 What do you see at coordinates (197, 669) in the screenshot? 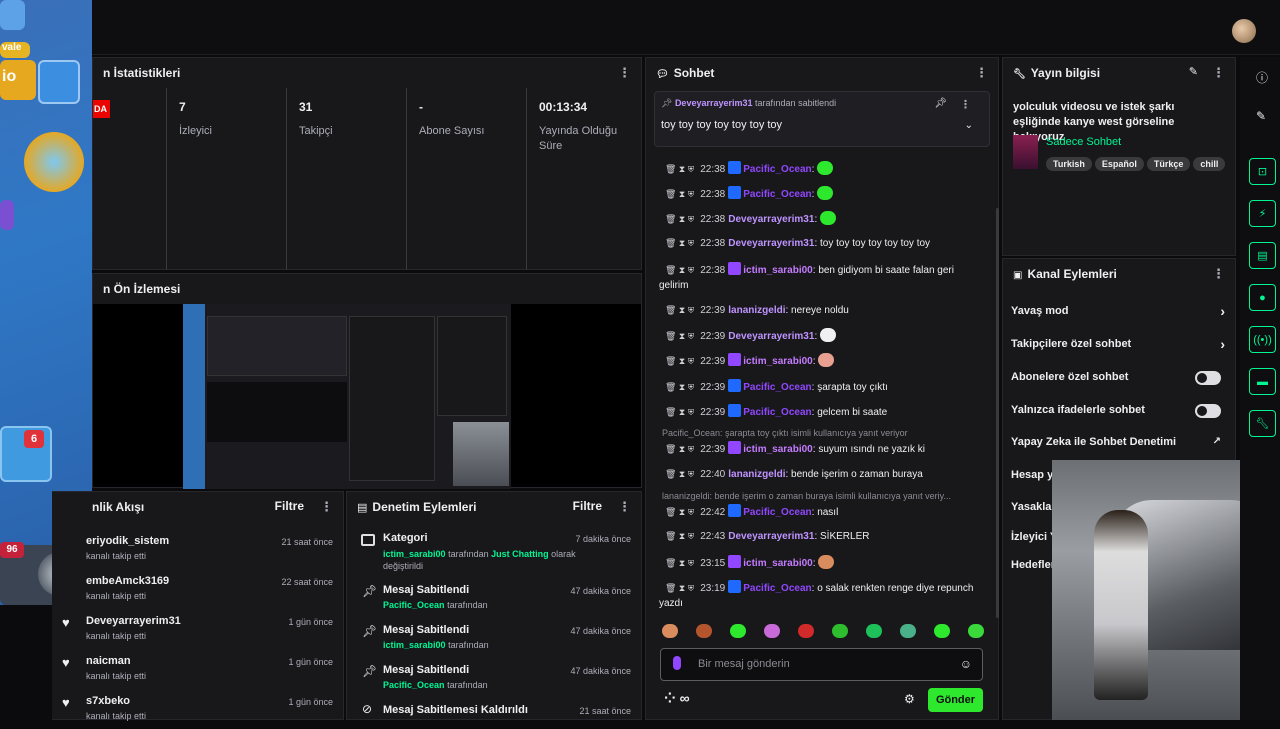
I see `activity-item: ♥ naicman kanalı takip etti 1 gün önce` at bounding box center [197, 669].